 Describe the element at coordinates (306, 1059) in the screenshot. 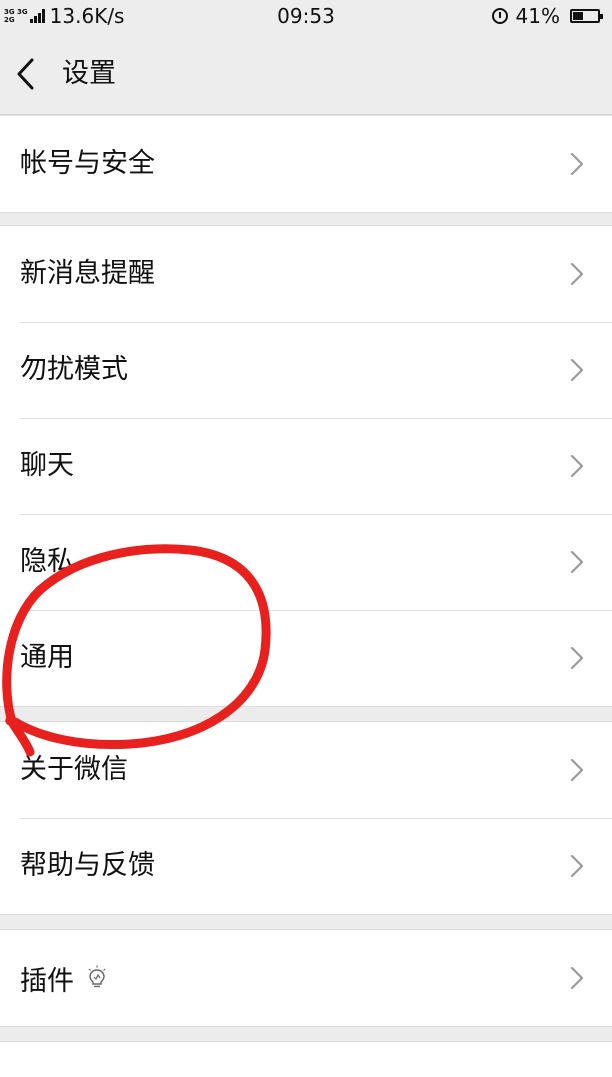

I see `settings-group-next-partial` at that location.